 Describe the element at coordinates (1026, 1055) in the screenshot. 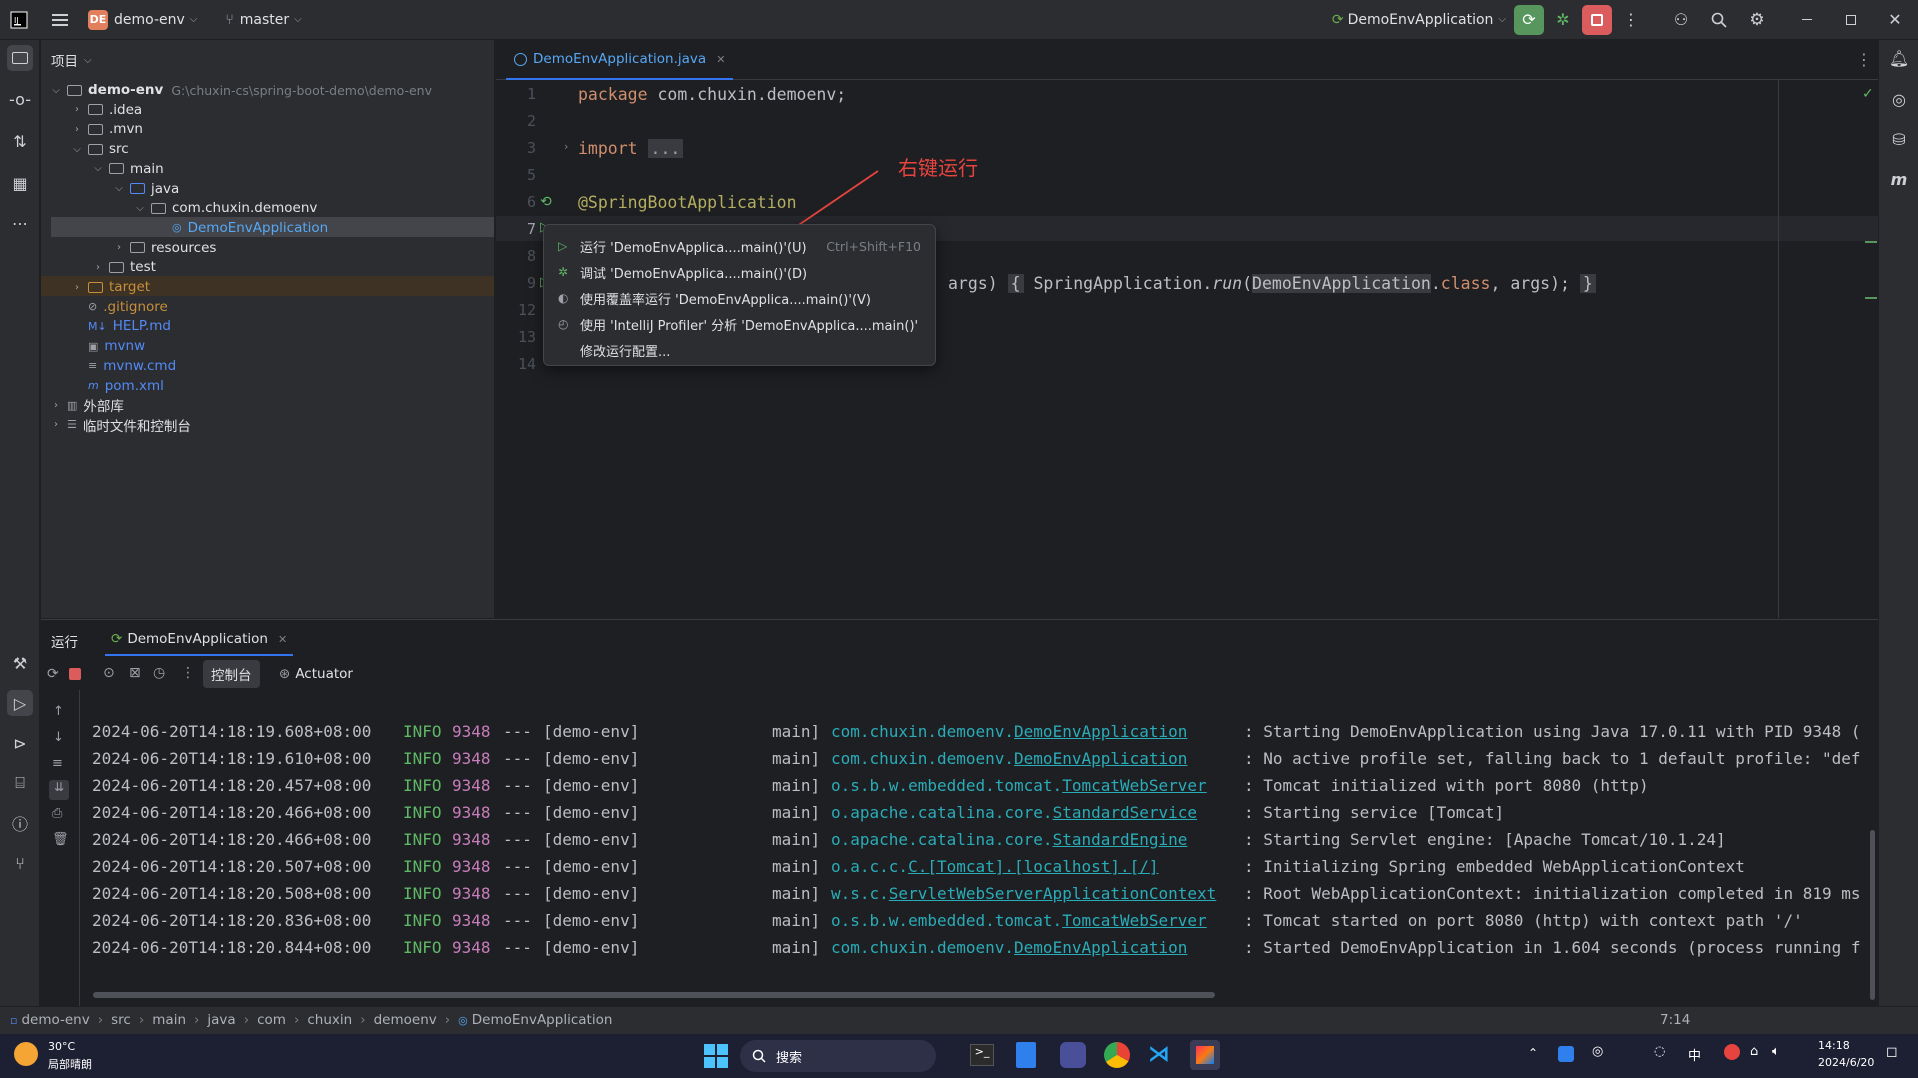

I see `notepad-app-icon` at that location.